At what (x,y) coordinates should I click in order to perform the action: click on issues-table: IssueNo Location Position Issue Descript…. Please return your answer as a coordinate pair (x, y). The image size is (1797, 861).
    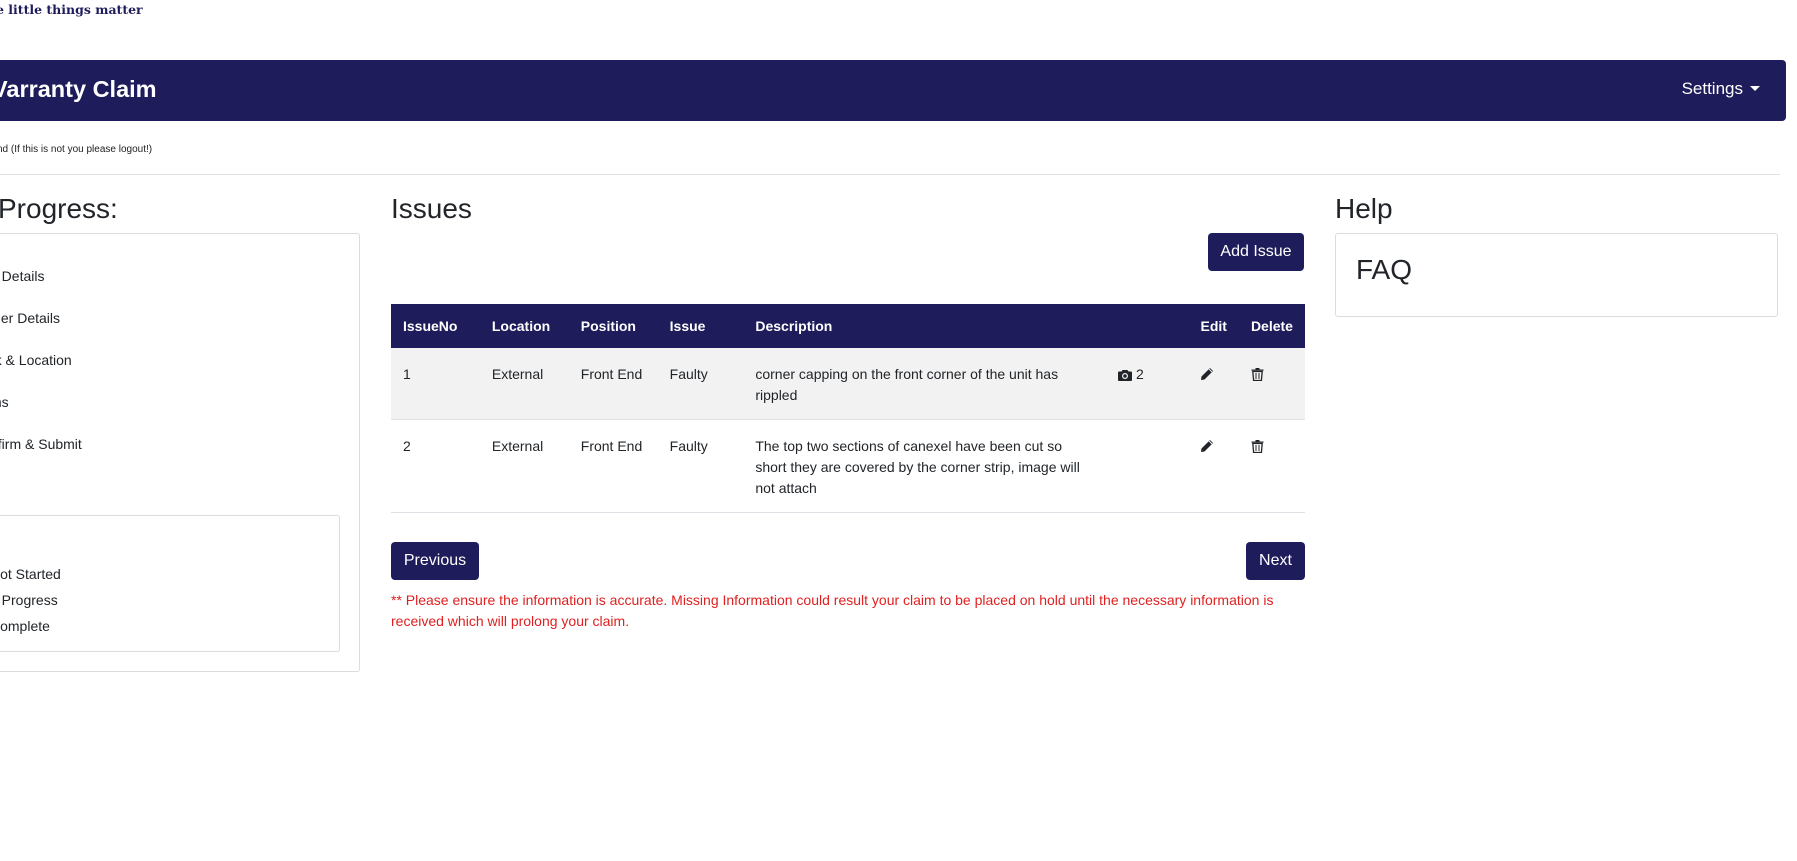
    Looking at the image, I should click on (848, 408).